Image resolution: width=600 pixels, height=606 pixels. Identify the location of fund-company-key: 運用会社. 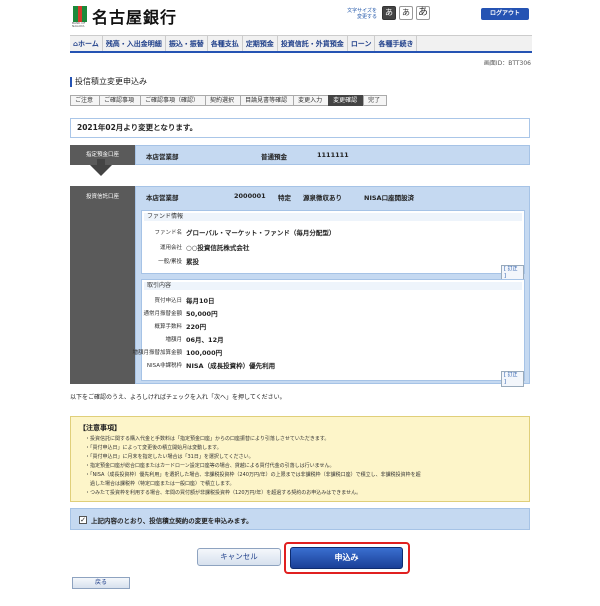
(170, 248).